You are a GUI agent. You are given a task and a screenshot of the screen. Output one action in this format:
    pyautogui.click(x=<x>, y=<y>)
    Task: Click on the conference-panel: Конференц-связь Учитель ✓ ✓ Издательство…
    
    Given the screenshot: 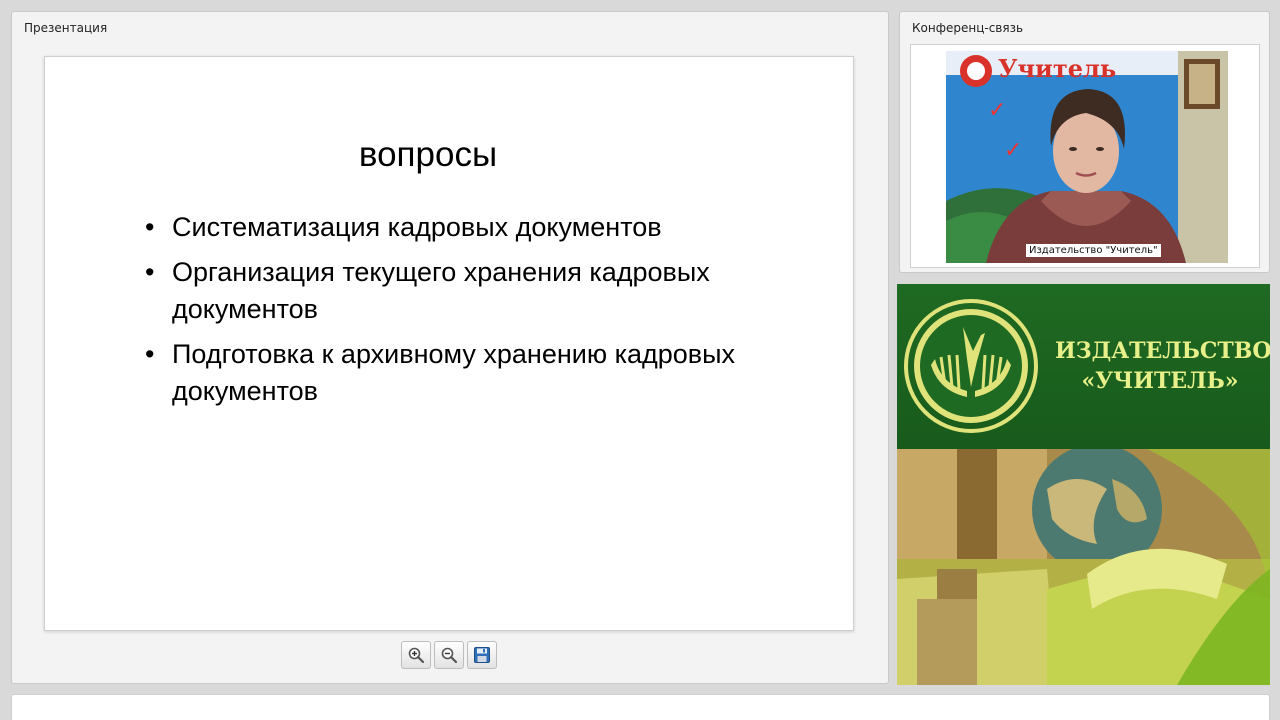 What is the action you would take?
    pyautogui.click(x=1084, y=142)
    